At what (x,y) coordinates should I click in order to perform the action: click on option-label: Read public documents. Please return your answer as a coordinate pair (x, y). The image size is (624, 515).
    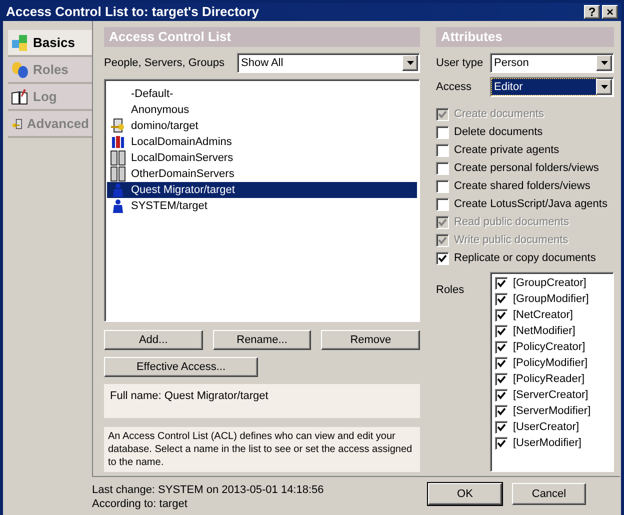
    Looking at the image, I should click on (511, 222).